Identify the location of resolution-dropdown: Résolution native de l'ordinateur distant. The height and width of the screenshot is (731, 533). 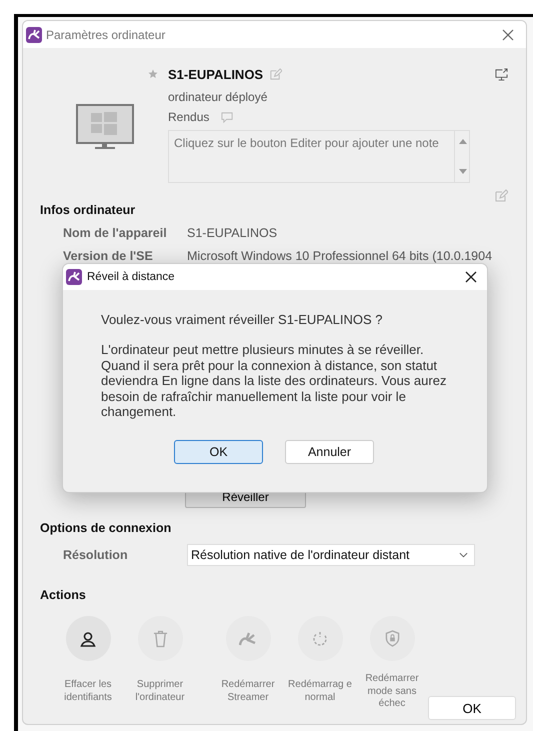
(331, 555).